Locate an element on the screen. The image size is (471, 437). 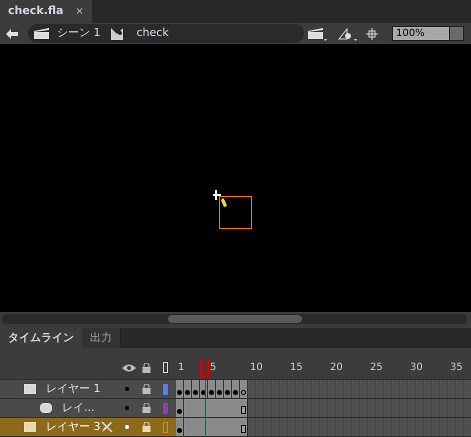
outline-icon is located at coordinates (165, 367).